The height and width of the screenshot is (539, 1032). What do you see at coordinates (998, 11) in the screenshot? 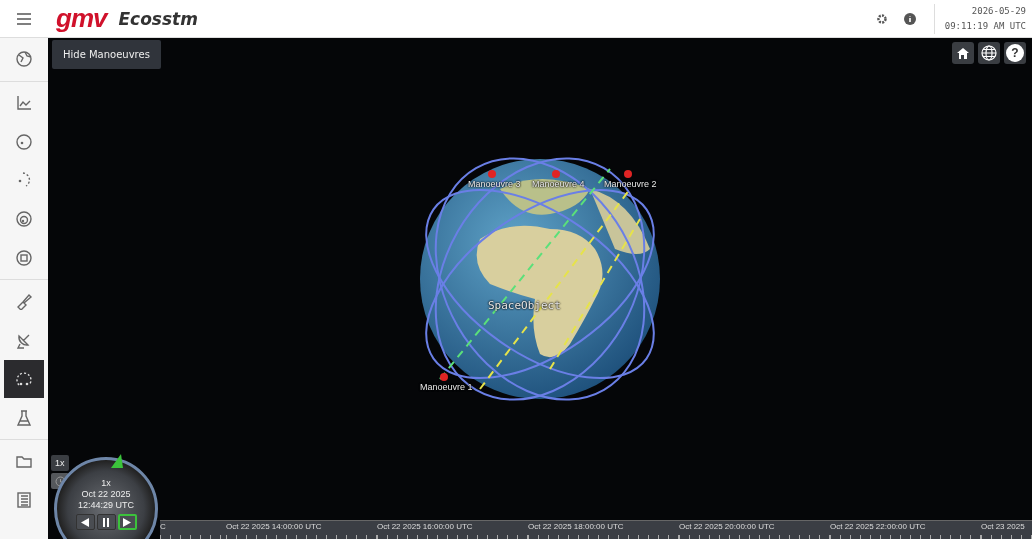
I see `current-date: 2026-05-29` at bounding box center [998, 11].